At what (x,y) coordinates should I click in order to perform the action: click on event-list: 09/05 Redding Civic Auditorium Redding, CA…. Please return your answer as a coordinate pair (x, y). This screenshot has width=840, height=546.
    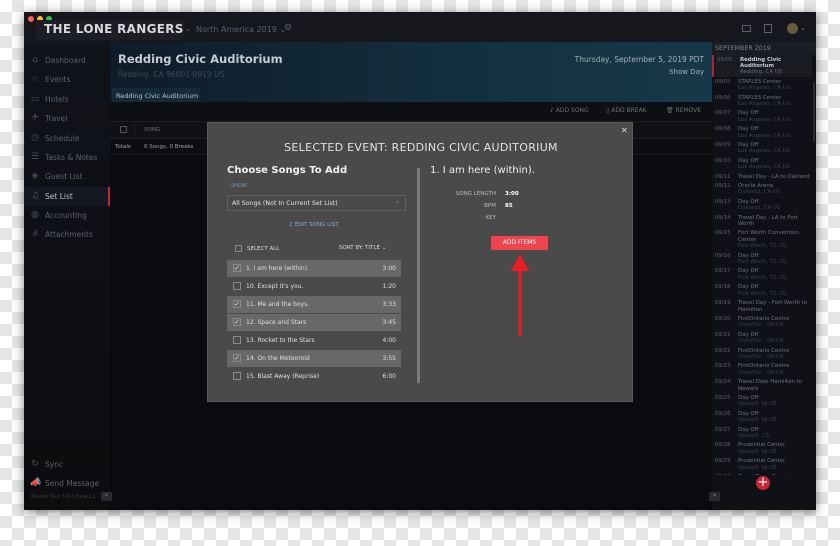
    Looking at the image, I should click on (762, 265).